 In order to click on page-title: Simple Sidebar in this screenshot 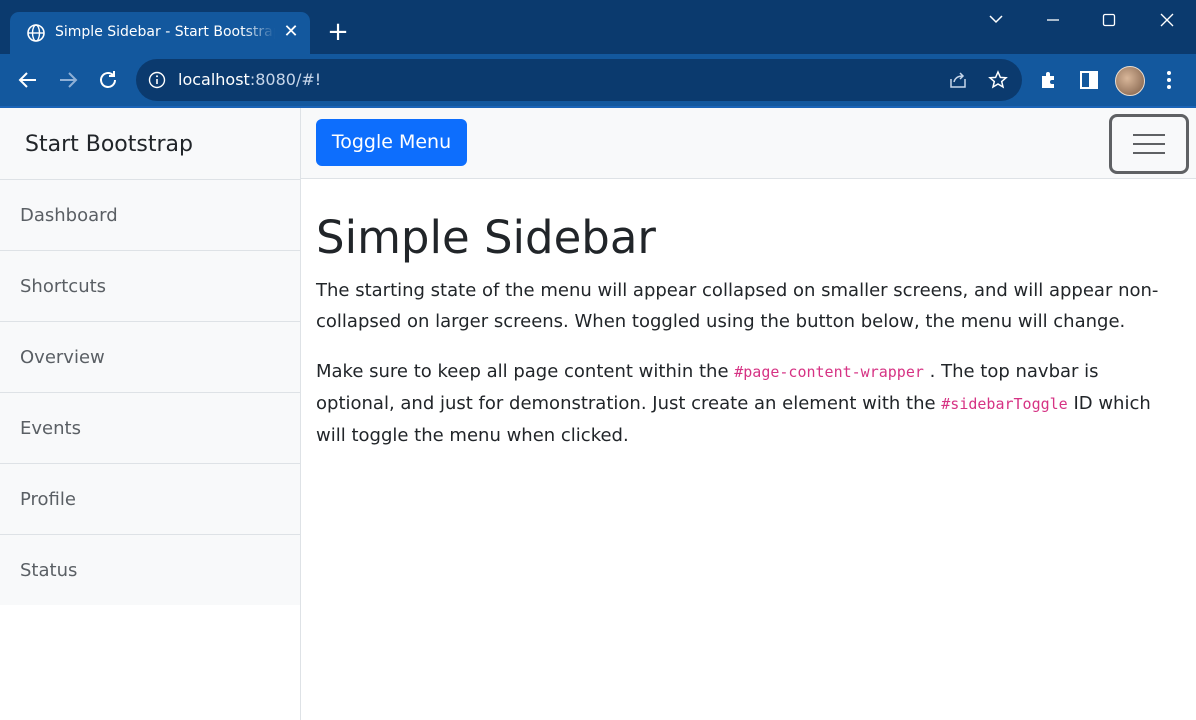, I will do `click(486, 237)`.